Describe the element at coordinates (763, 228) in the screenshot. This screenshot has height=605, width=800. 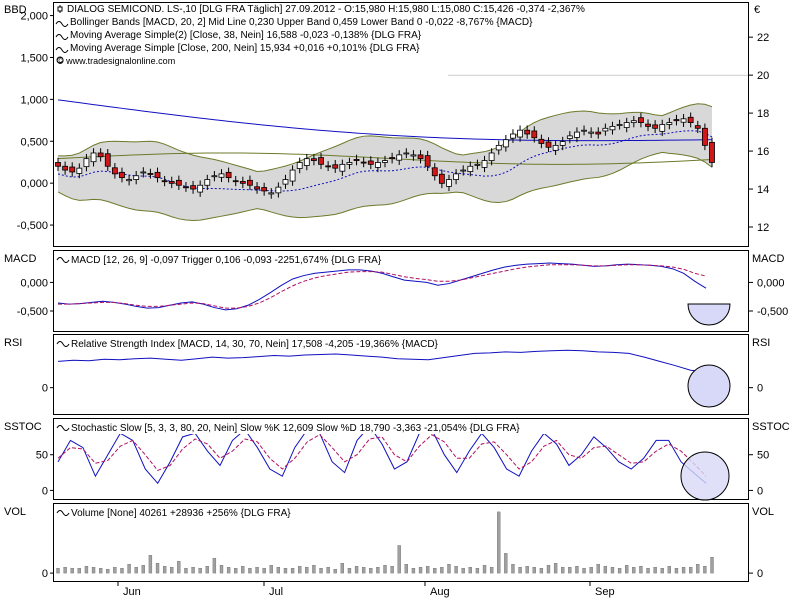
I see `right-tick-label: 12` at that location.